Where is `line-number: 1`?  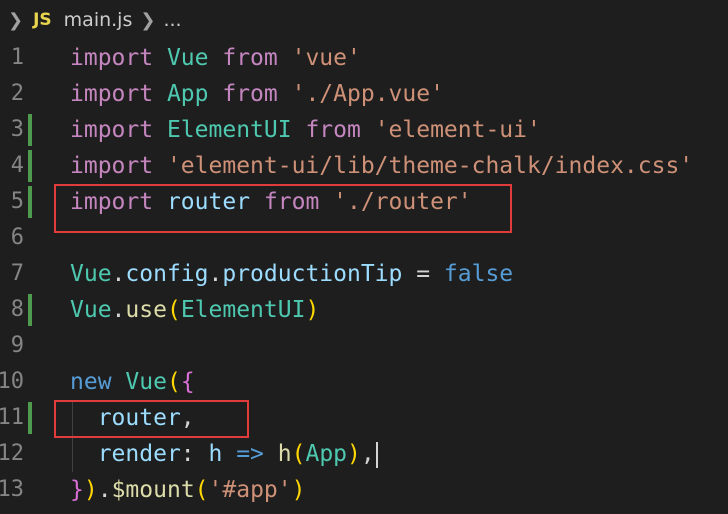
line-number: 1 is located at coordinates (17, 57).